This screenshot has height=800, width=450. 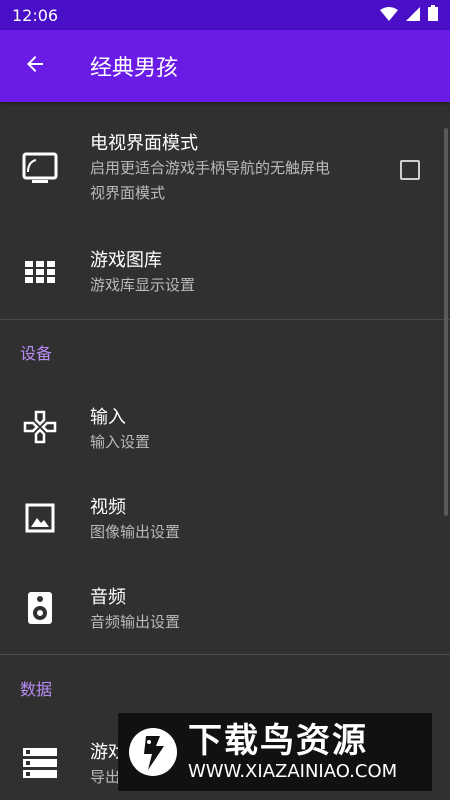 I want to click on image-icon, so click(x=40, y=518).